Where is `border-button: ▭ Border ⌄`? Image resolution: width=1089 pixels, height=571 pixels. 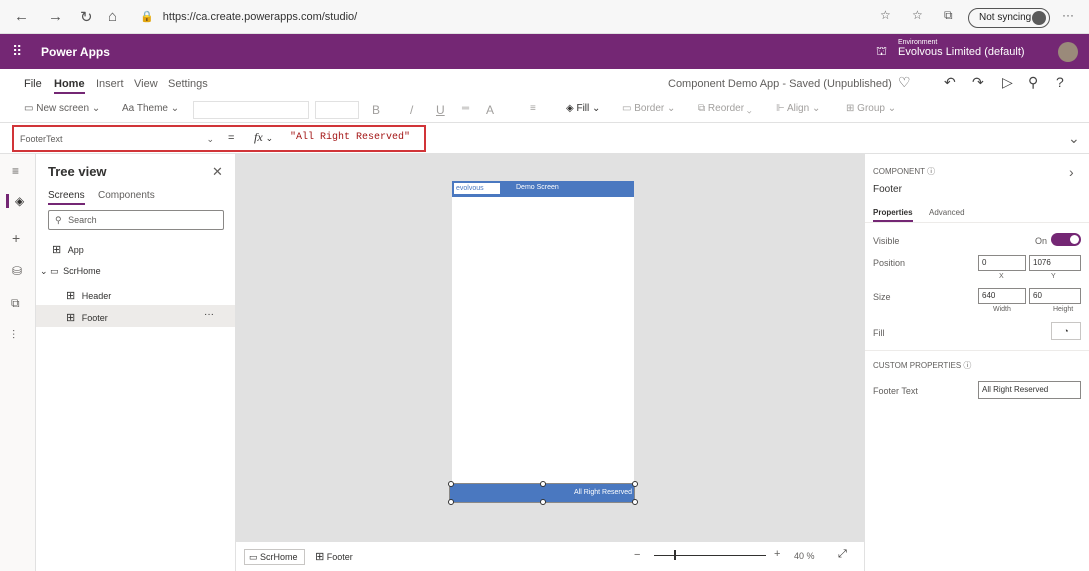
border-button: ▭ Border ⌄ is located at coordinates (648, 108).